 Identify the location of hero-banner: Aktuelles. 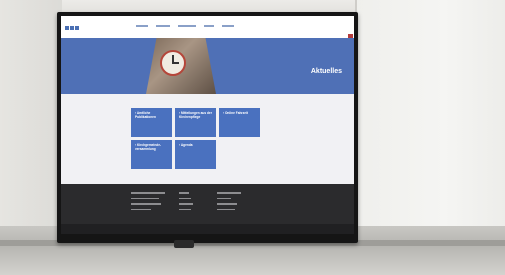
(207, 66).